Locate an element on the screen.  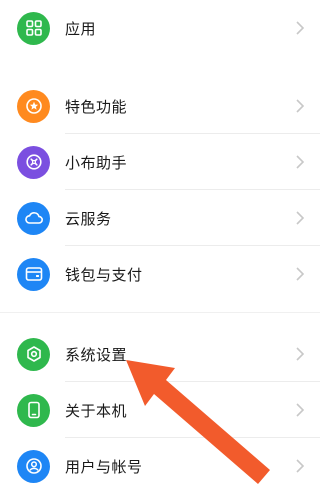
menu-item-label: 应用 is located at coordinates (81, 28).